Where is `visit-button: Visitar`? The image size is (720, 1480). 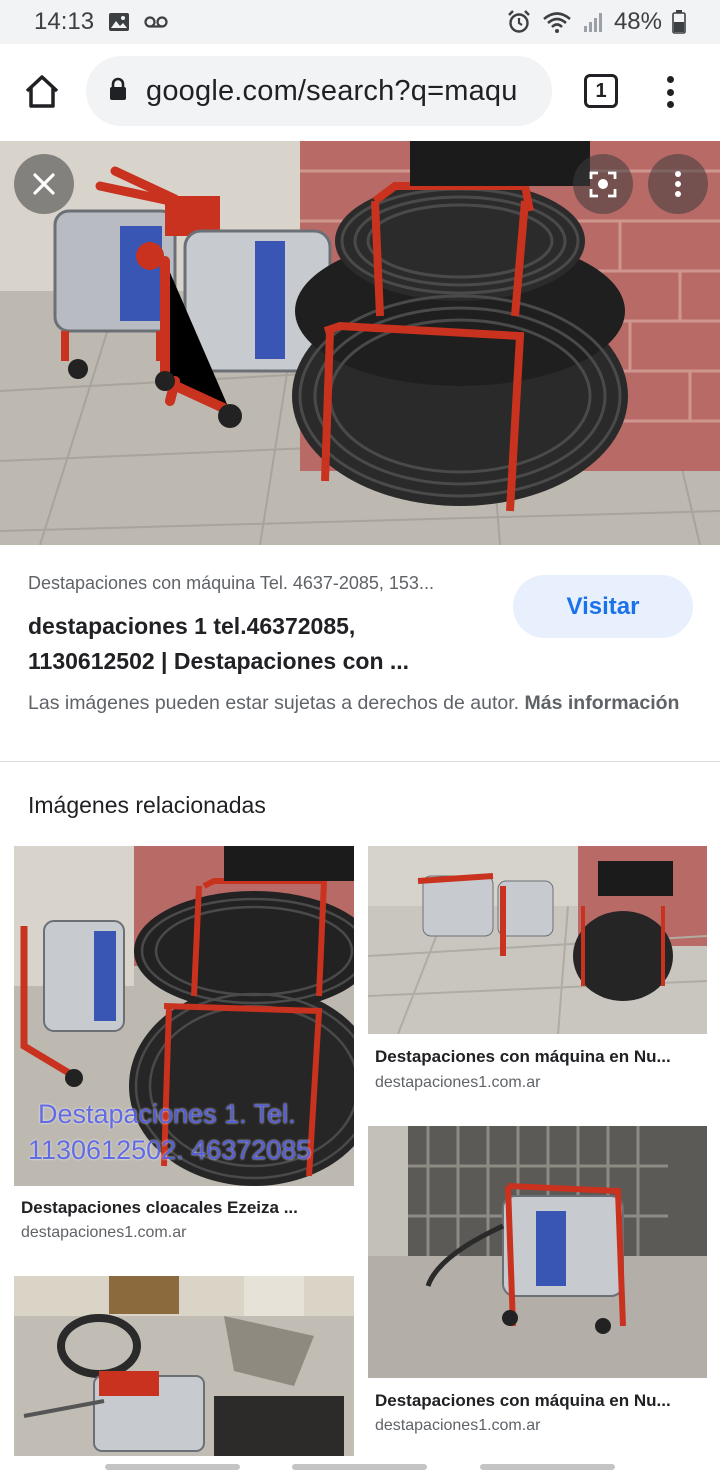 visit-button: Visitar is located at coordinates (603, 606).